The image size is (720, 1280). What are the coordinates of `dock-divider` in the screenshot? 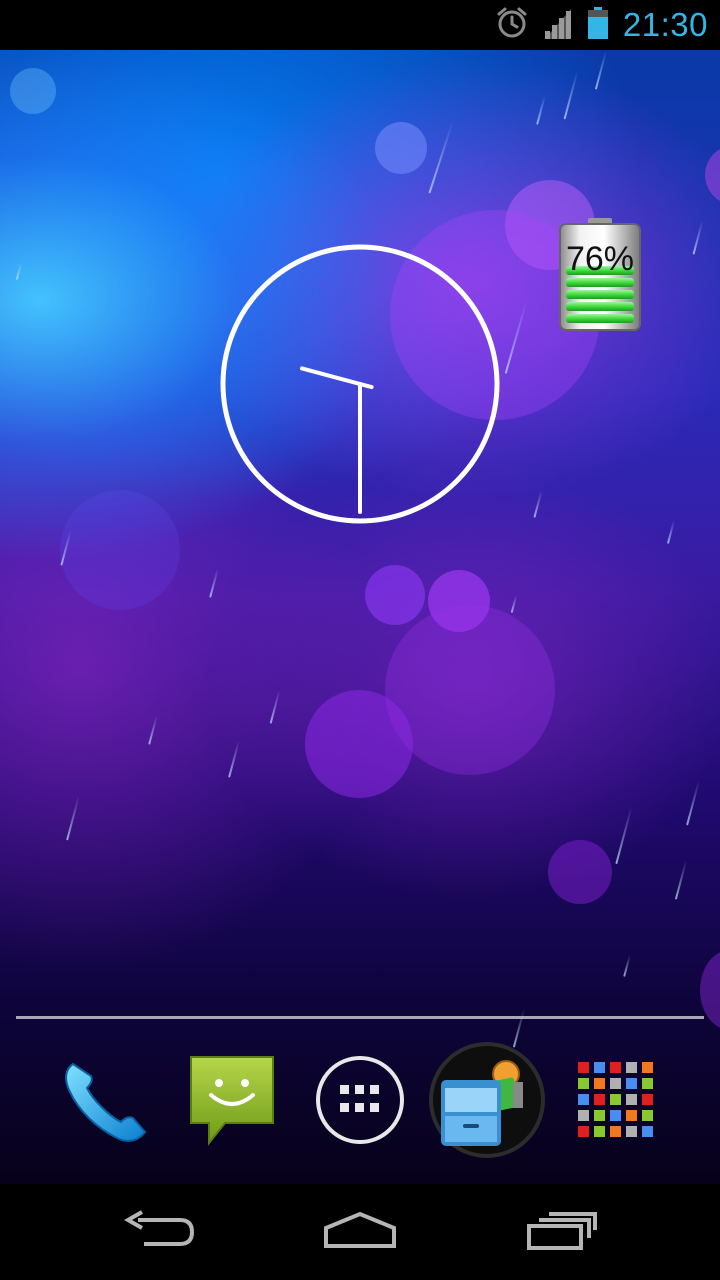 It's located at (360, 1017).